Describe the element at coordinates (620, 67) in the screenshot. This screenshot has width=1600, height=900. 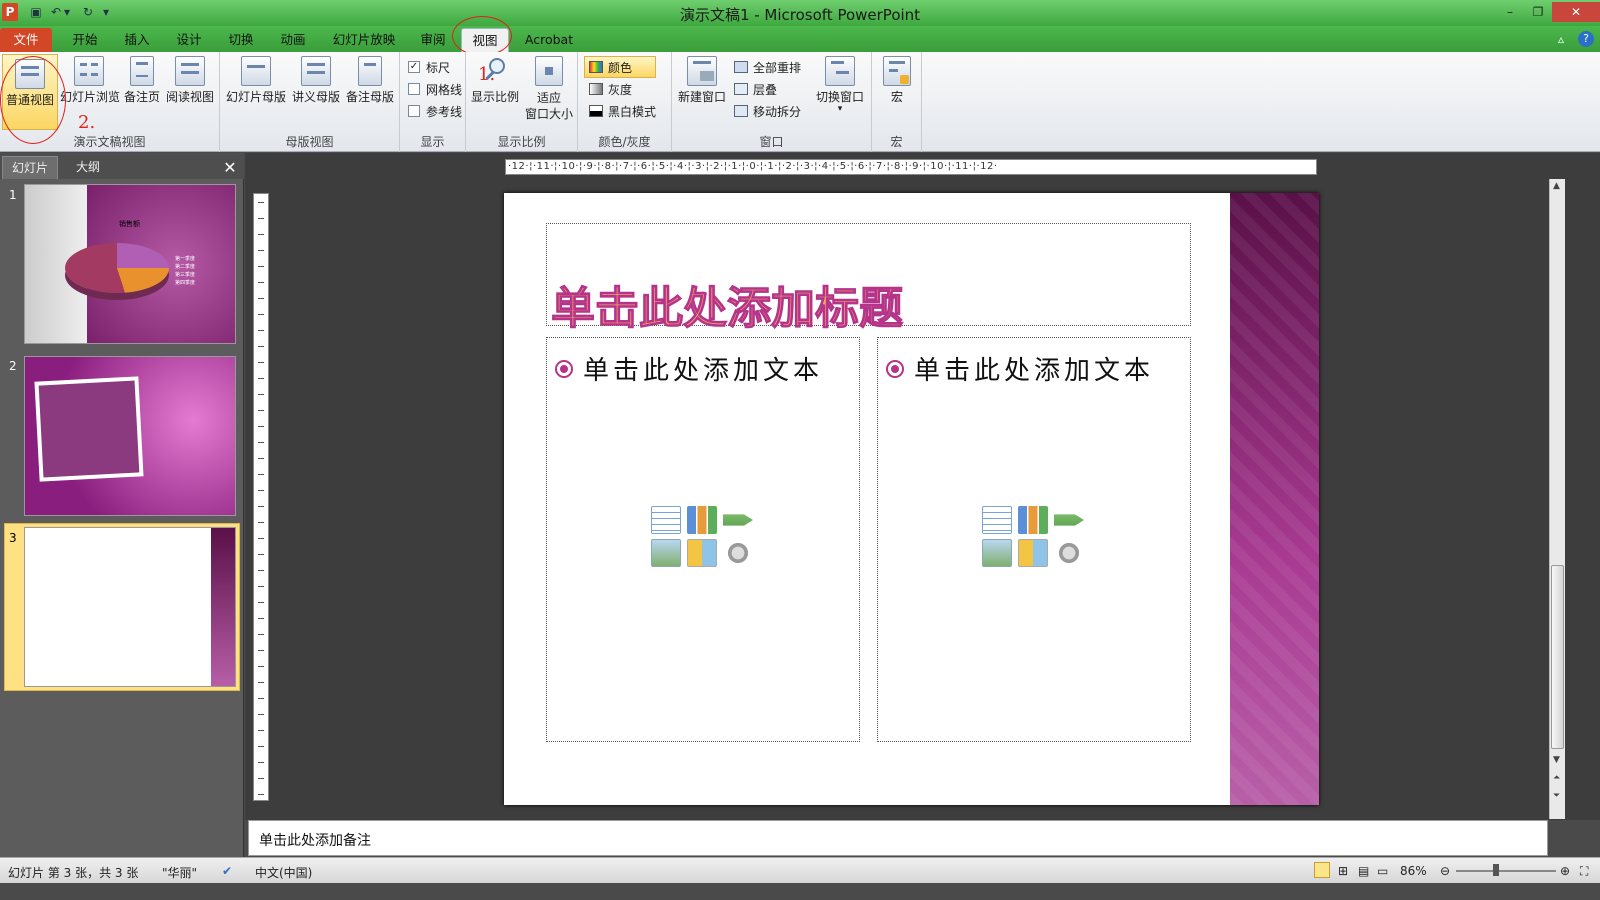
I see `color-button: 颜色` at that location.